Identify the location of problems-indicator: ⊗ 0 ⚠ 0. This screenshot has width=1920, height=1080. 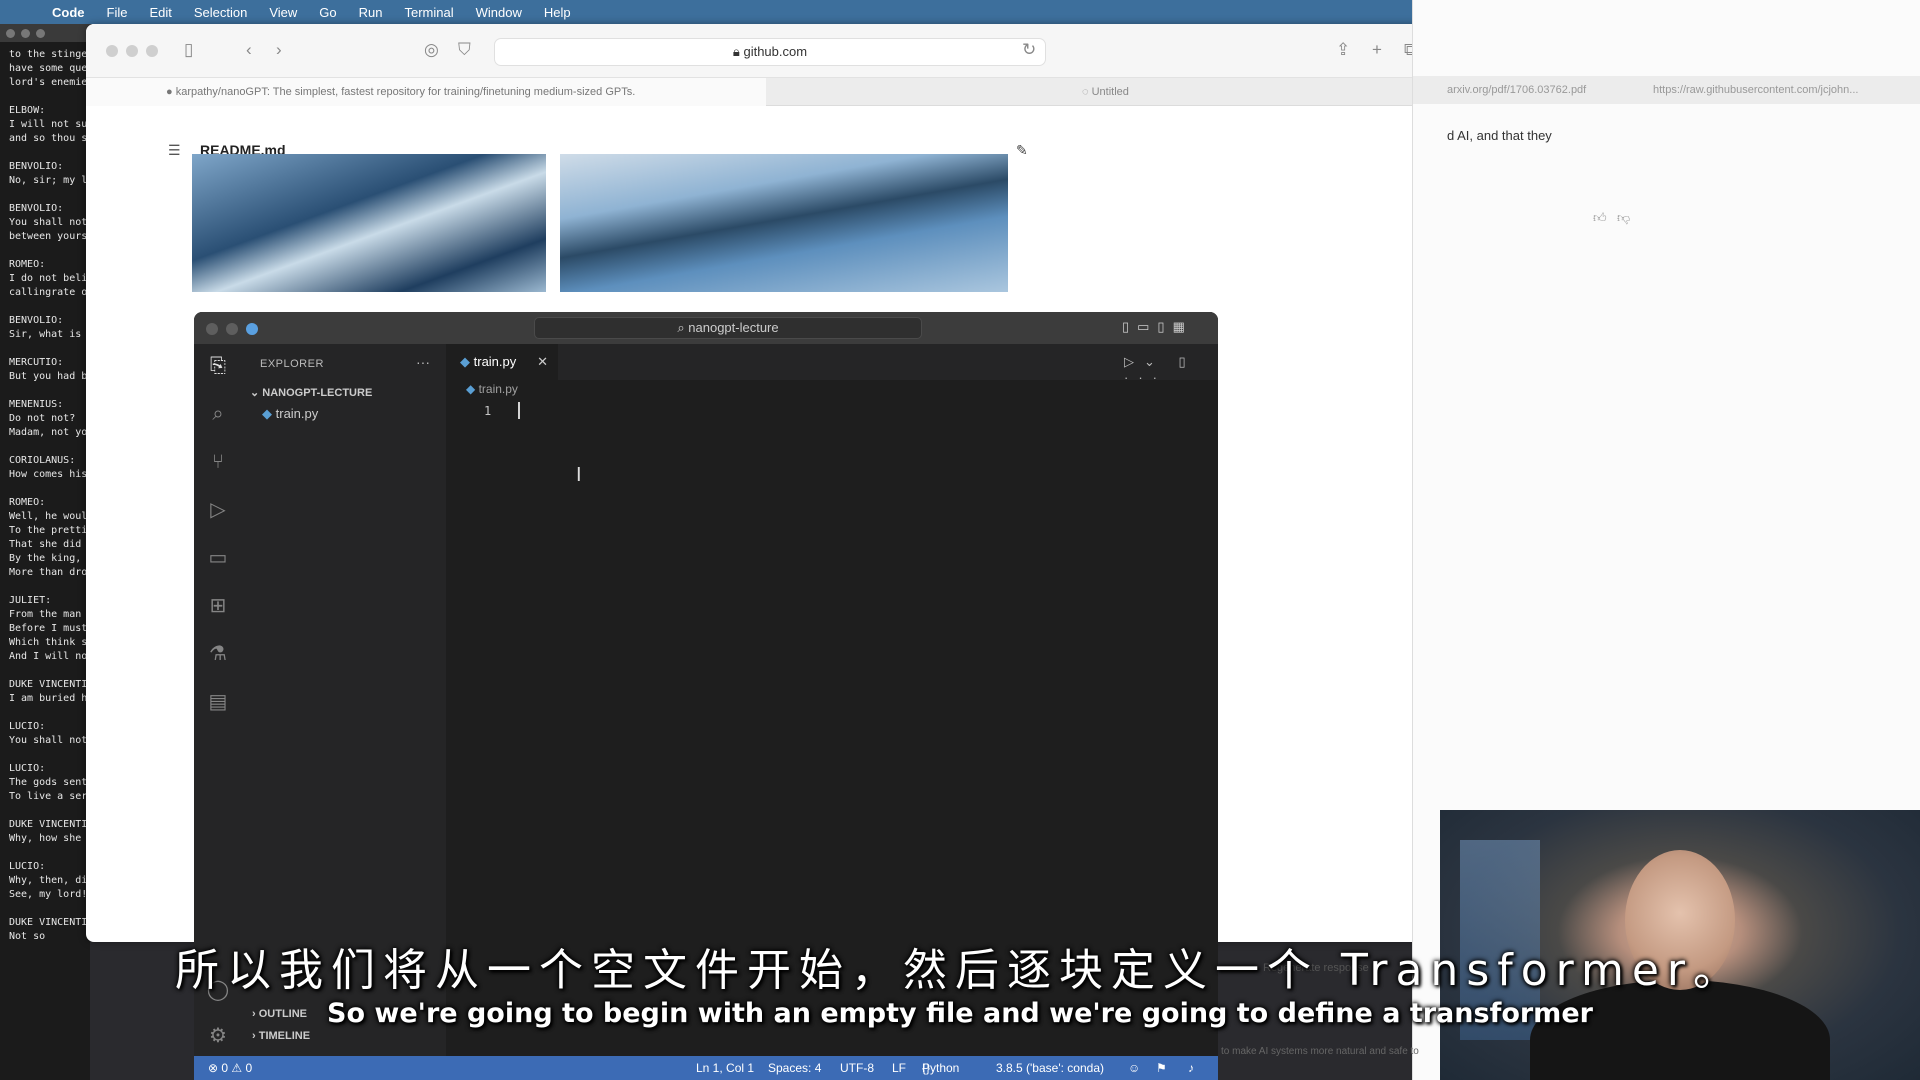
(230, 1068).